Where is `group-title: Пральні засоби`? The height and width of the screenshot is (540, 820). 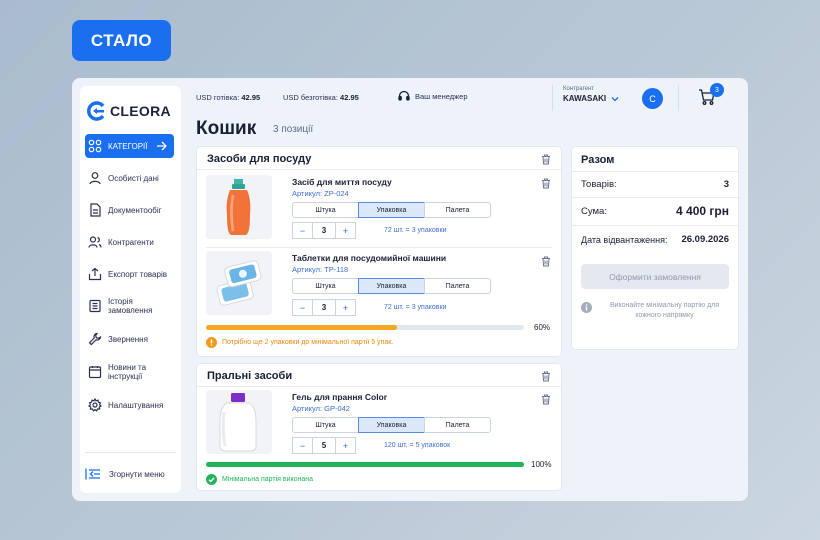
group-title: Пральні засоби is located at coordinates (250, 376).